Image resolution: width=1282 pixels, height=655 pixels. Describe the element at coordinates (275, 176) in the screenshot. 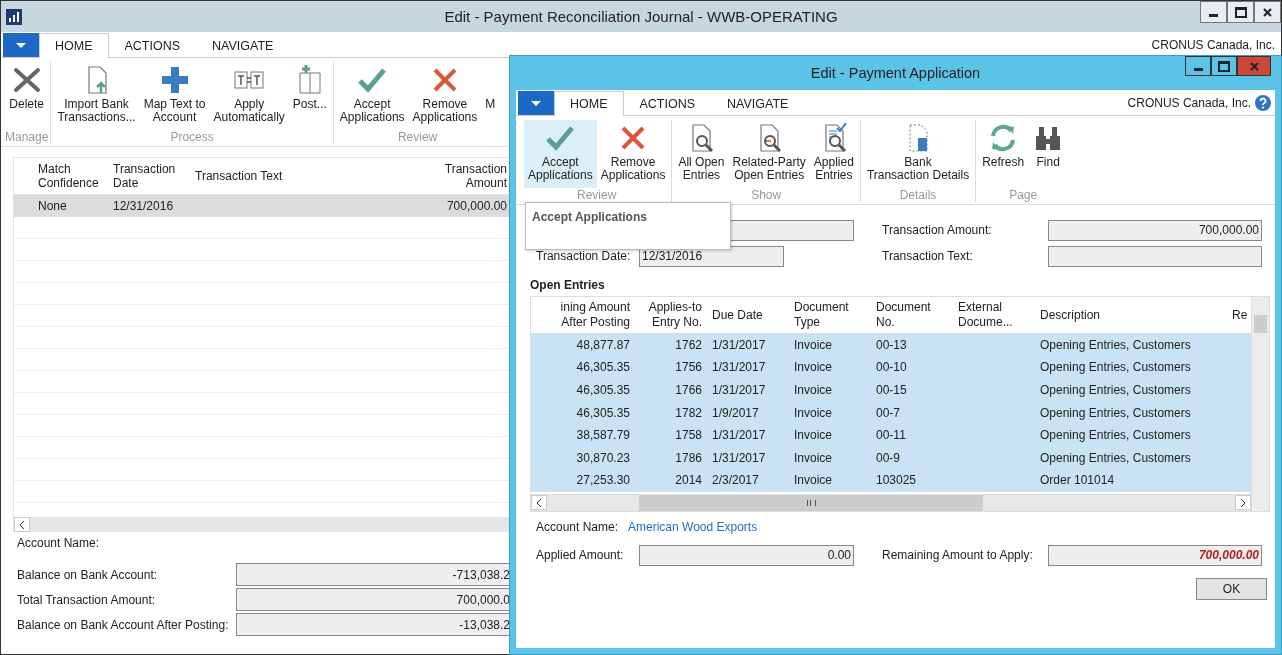

I see `column-header: Transaction Text` at that location.